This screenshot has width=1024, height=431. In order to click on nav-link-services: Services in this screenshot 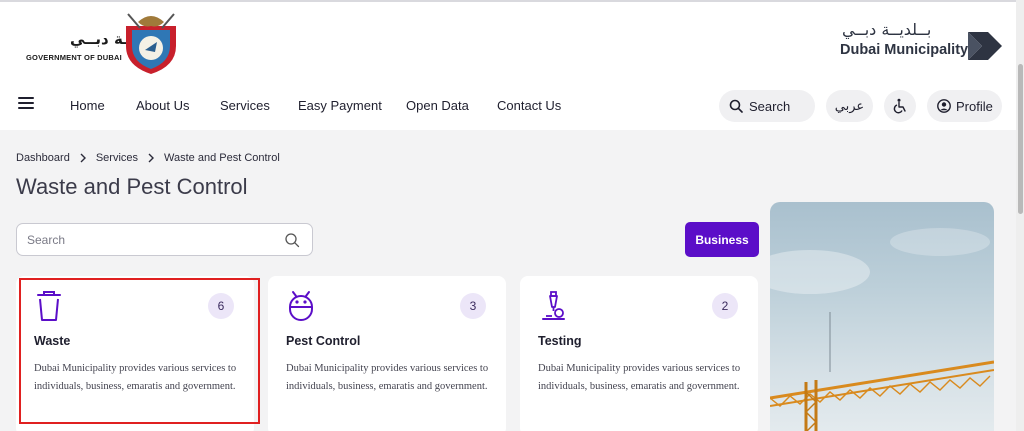, I will do `click(245, 105)`.